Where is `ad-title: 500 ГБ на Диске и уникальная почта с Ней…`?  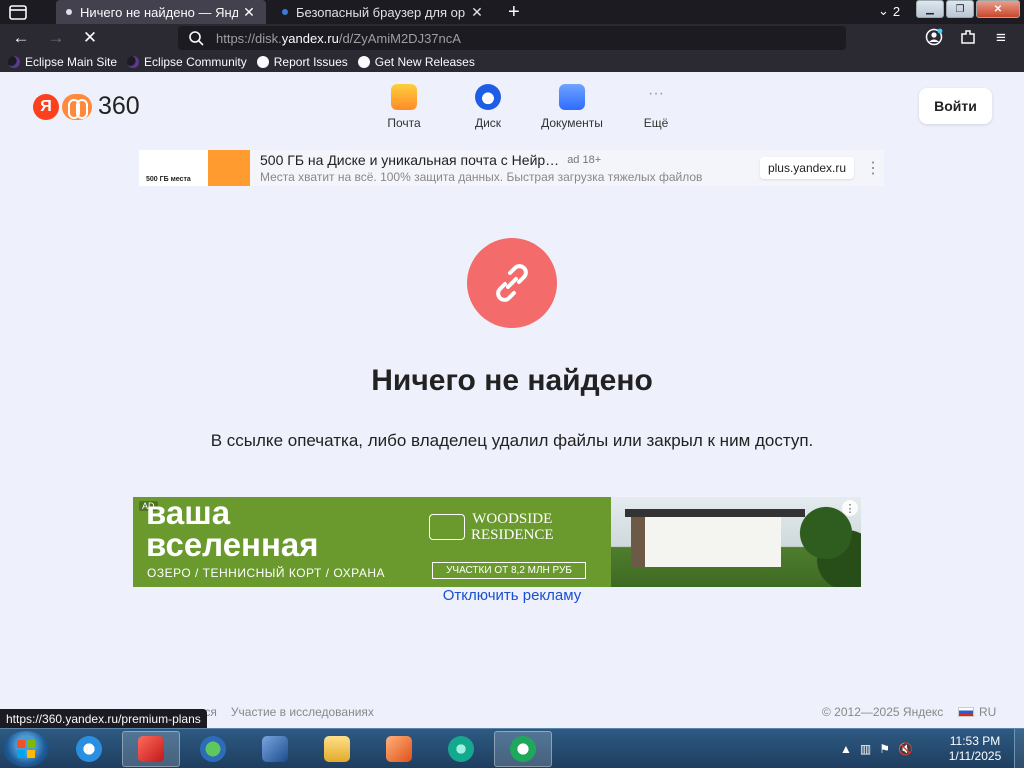 ad-title: 500 ГБ на Диске и уникальная почта с Ней… is located at coordinates (410, 160).